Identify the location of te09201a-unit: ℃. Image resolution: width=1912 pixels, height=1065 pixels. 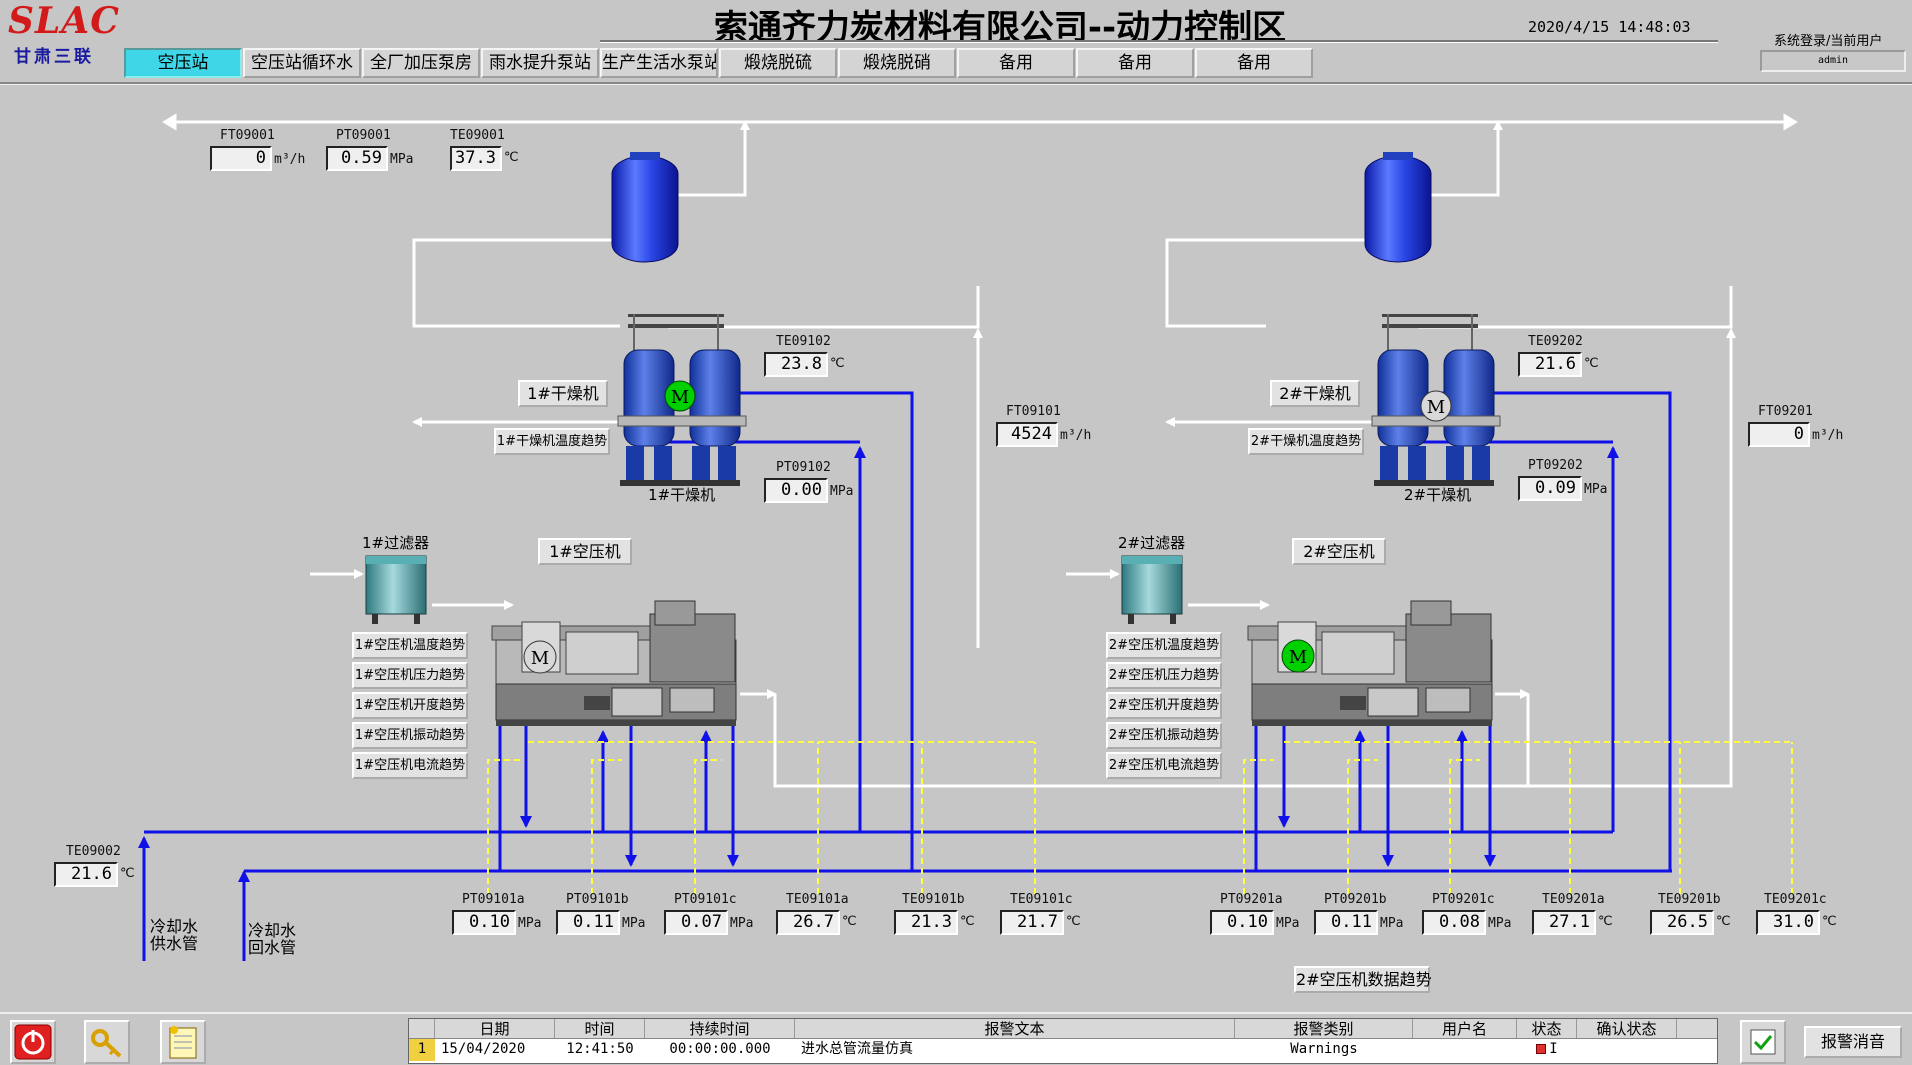
(1605, 921).